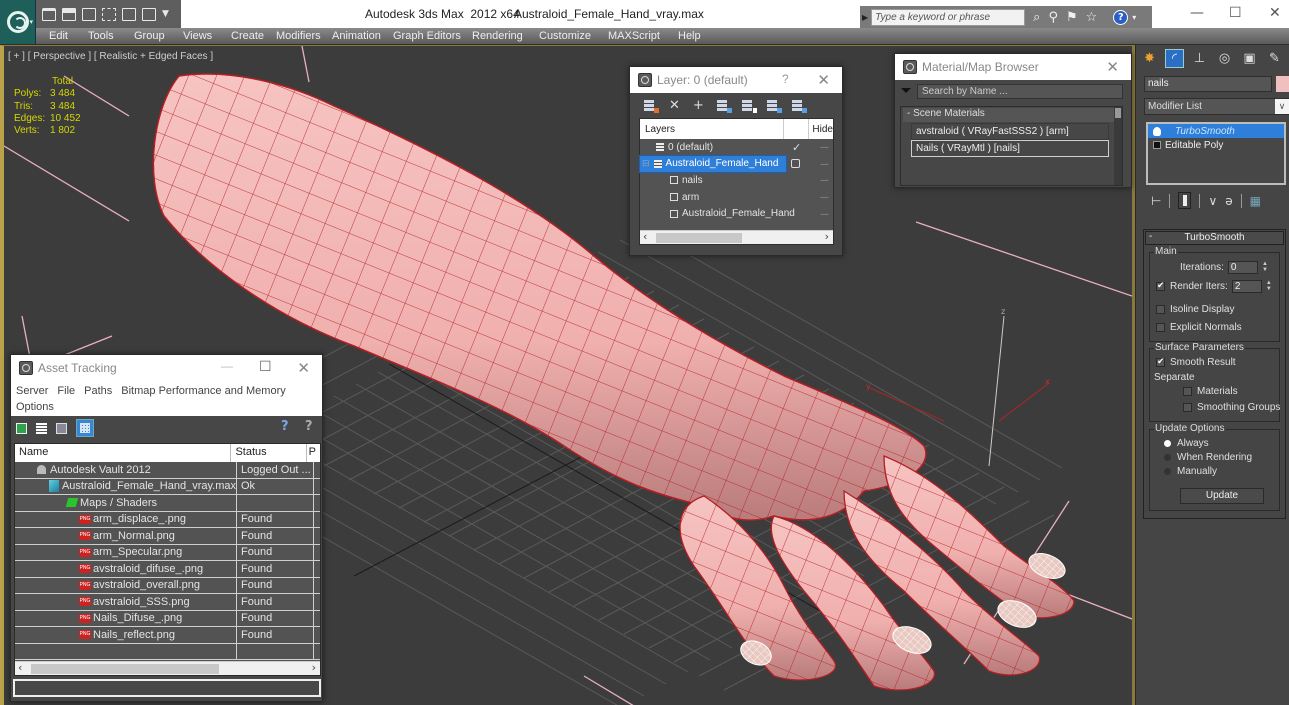 This screenshot has width=1289, height=705. Describe the element at coordinates (774, 106) in the screenshot. I see `hide-unhide-all-icon` at that location.